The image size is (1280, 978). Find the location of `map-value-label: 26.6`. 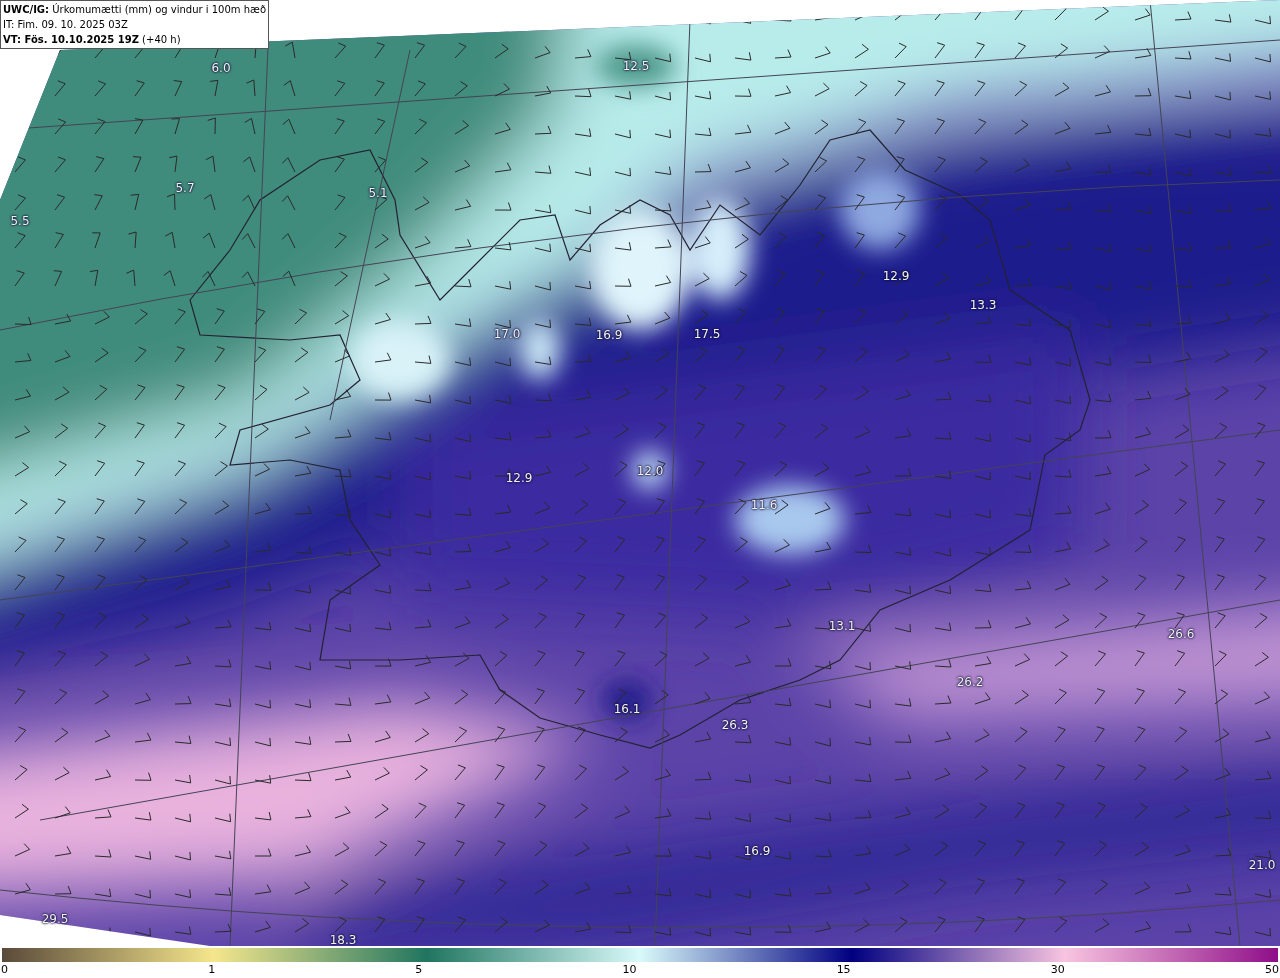

map-value-label: 26.6 is located at coordinates (1181, 634).